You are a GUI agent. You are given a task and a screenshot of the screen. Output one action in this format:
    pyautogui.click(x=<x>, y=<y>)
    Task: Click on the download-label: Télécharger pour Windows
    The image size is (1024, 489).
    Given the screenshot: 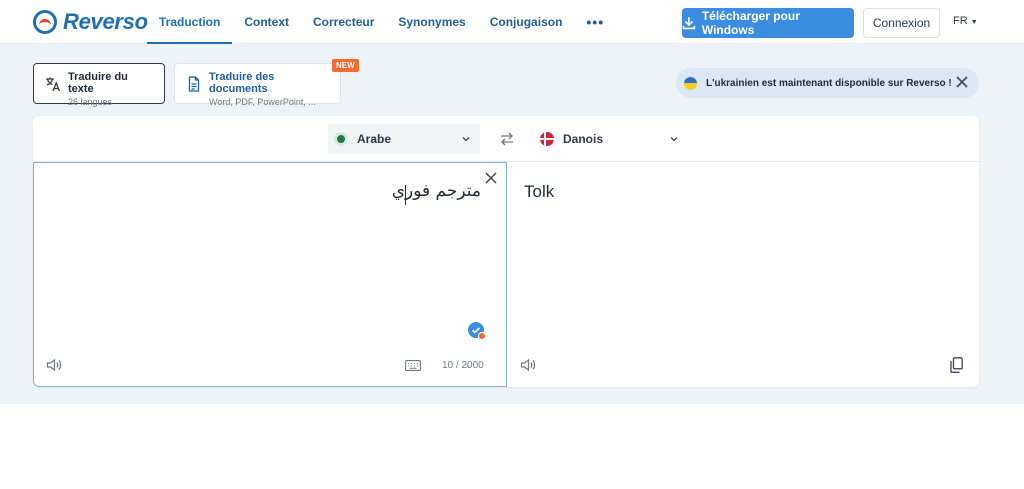 What is the action you would take?
    pyautogui.click(x=750, y=23)
    